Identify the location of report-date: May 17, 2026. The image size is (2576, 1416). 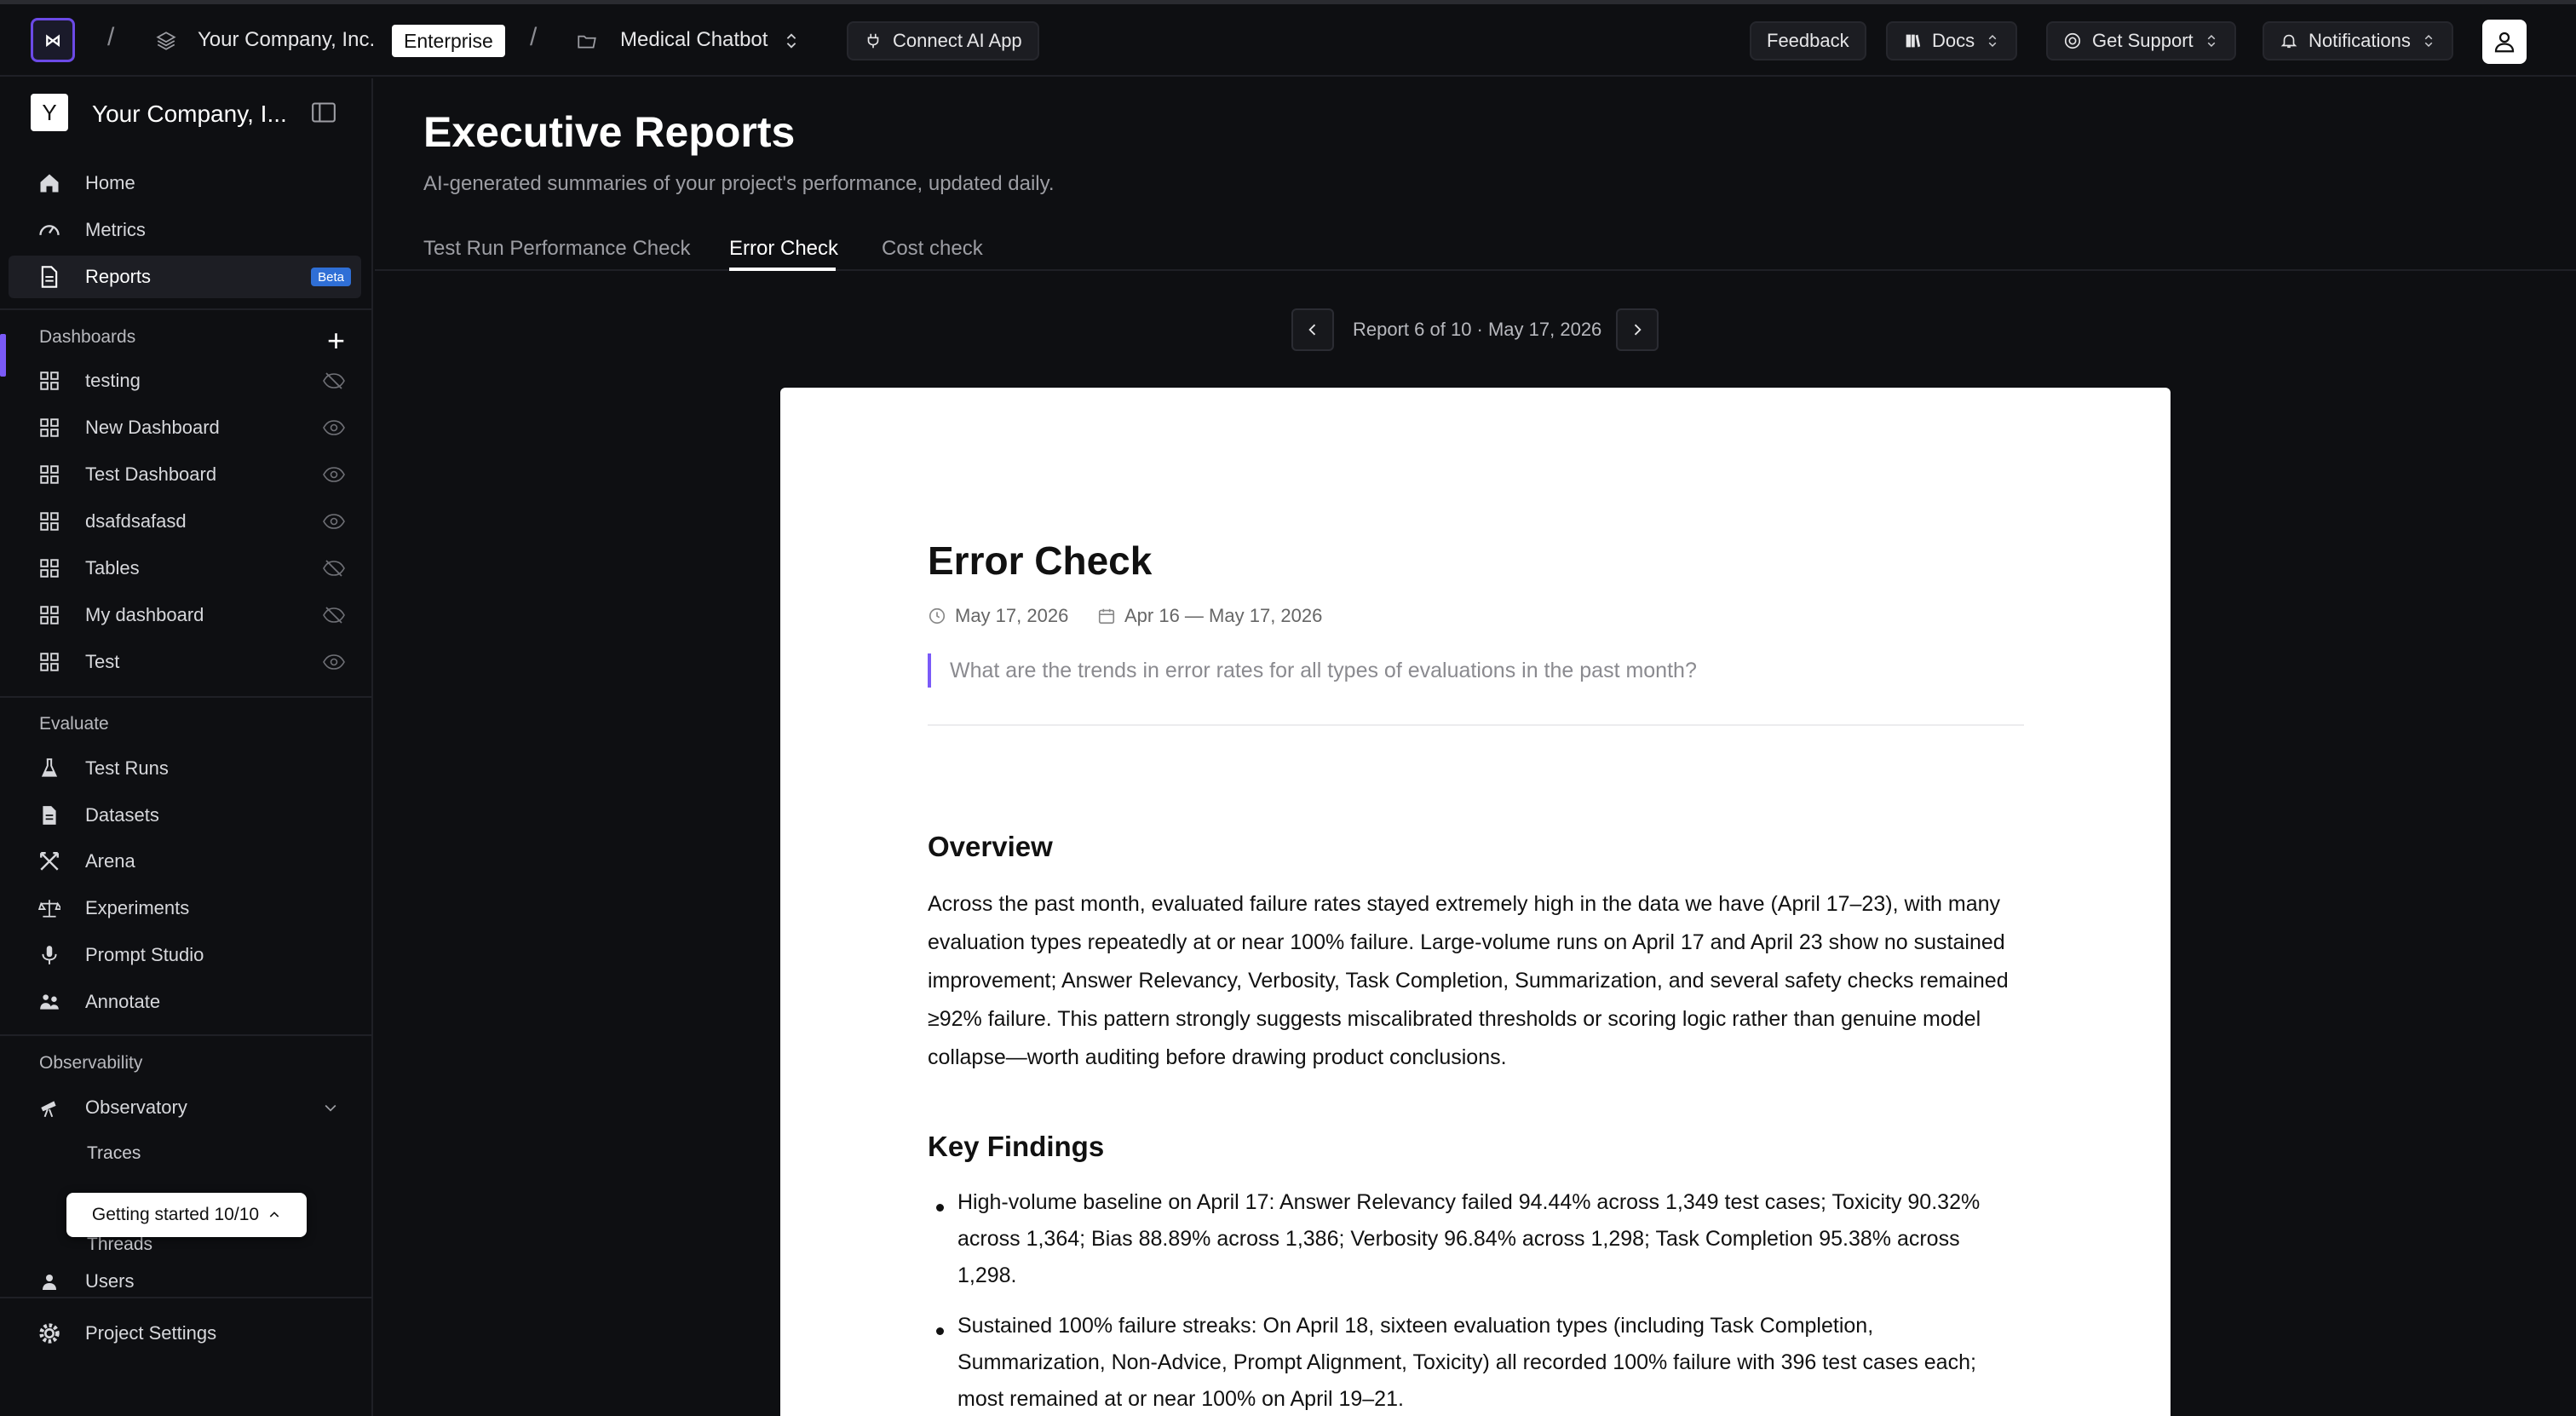
(998, 616).